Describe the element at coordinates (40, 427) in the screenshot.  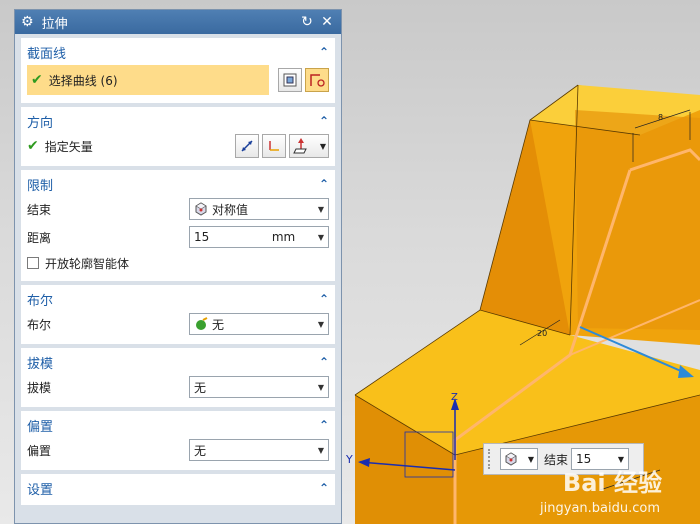
I see `offset-title: 偏置` at that location.